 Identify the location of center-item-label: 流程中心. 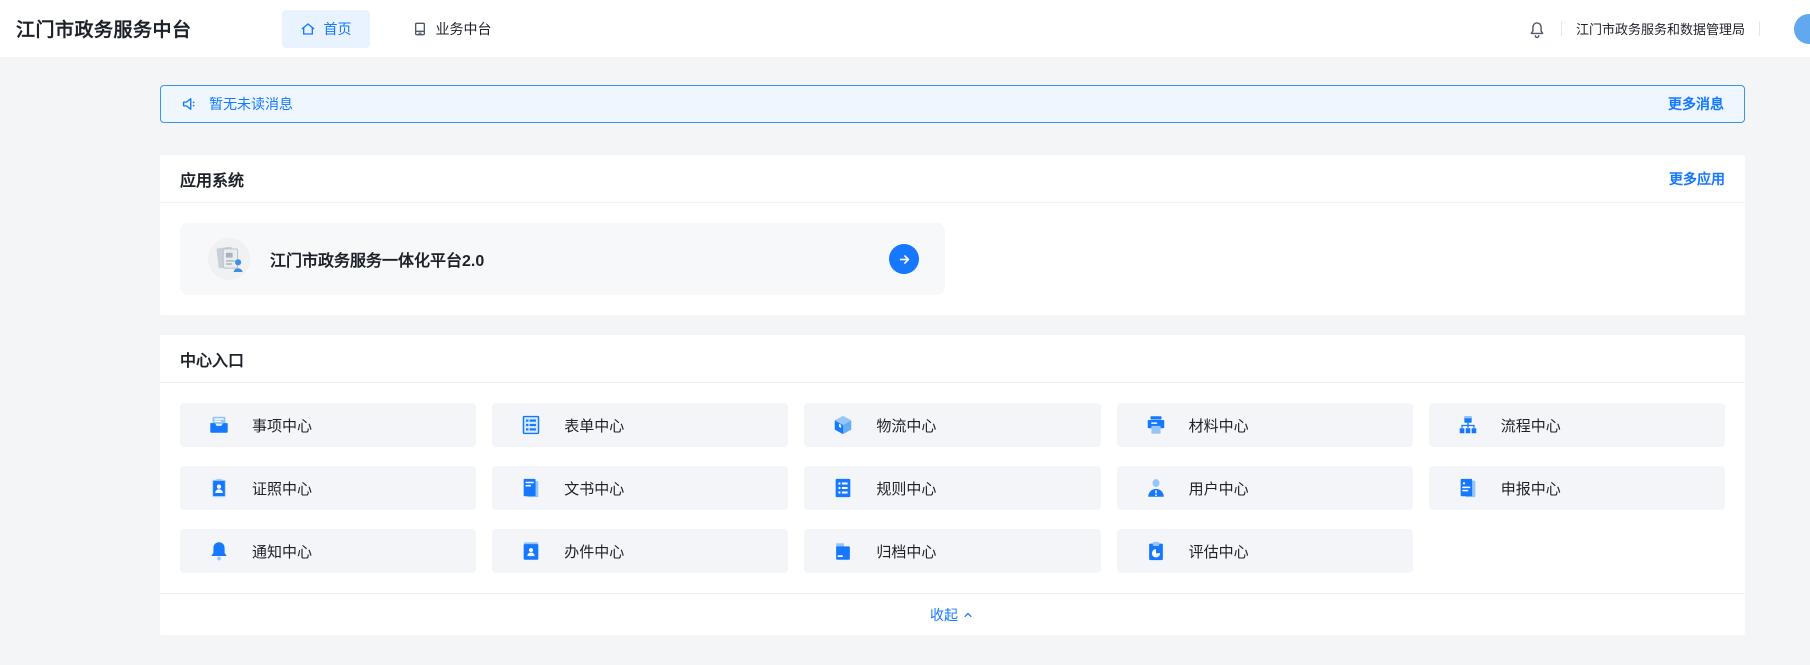
(1530, 426).